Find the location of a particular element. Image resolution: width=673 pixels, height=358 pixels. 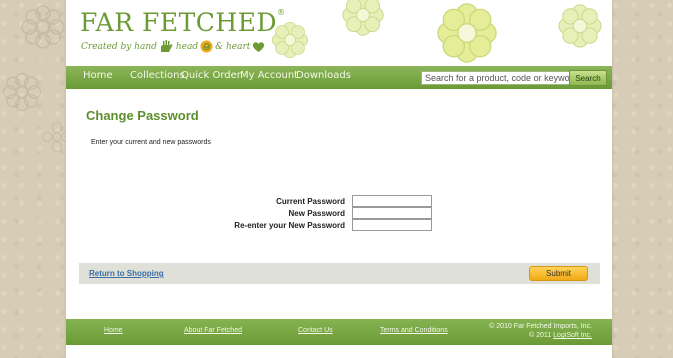

confirm-password-field is located at coordinates (392, 225).